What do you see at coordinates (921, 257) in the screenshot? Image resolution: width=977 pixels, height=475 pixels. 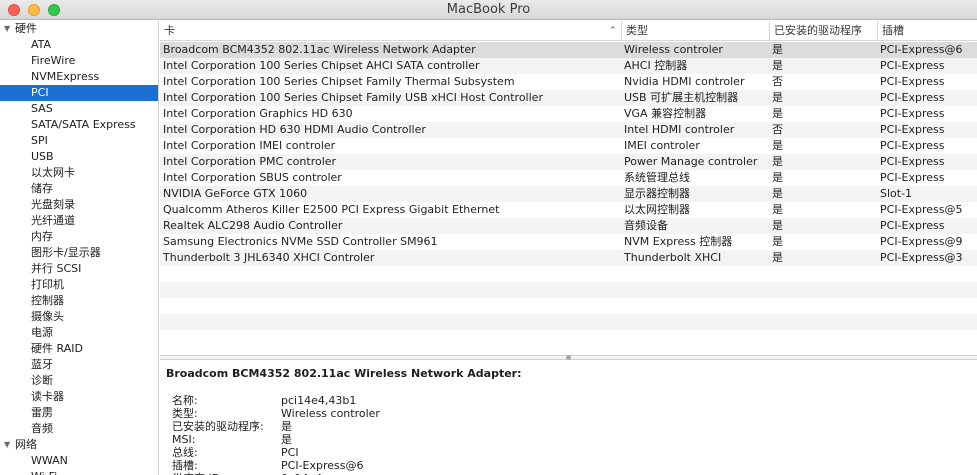 I see `cell-slot: PCI-Express@3` at bounding box center [921, 257].